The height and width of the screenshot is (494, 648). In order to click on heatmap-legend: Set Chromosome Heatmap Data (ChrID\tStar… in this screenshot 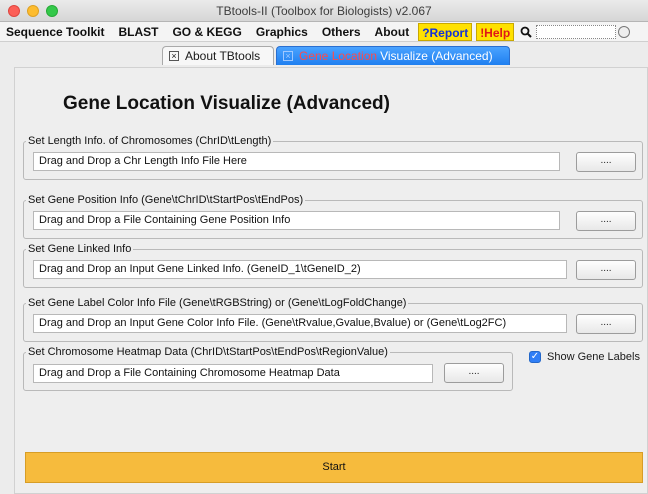, I will do `click(208, 352)`.